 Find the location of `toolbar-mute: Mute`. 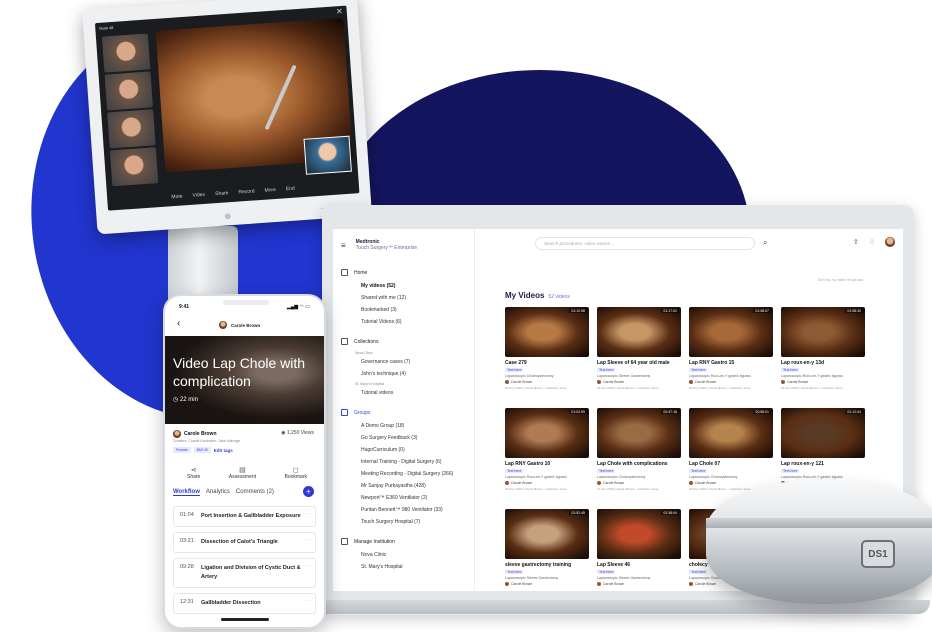

toolbar-mute: Mute is located at coordinates (177, 196).